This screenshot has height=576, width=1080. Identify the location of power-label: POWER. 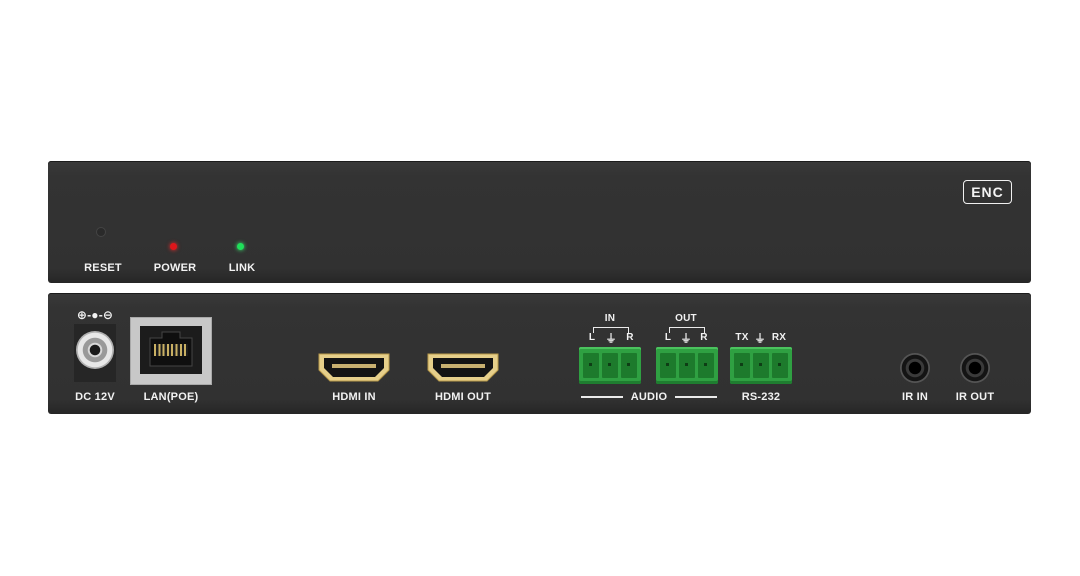
(175, 268).